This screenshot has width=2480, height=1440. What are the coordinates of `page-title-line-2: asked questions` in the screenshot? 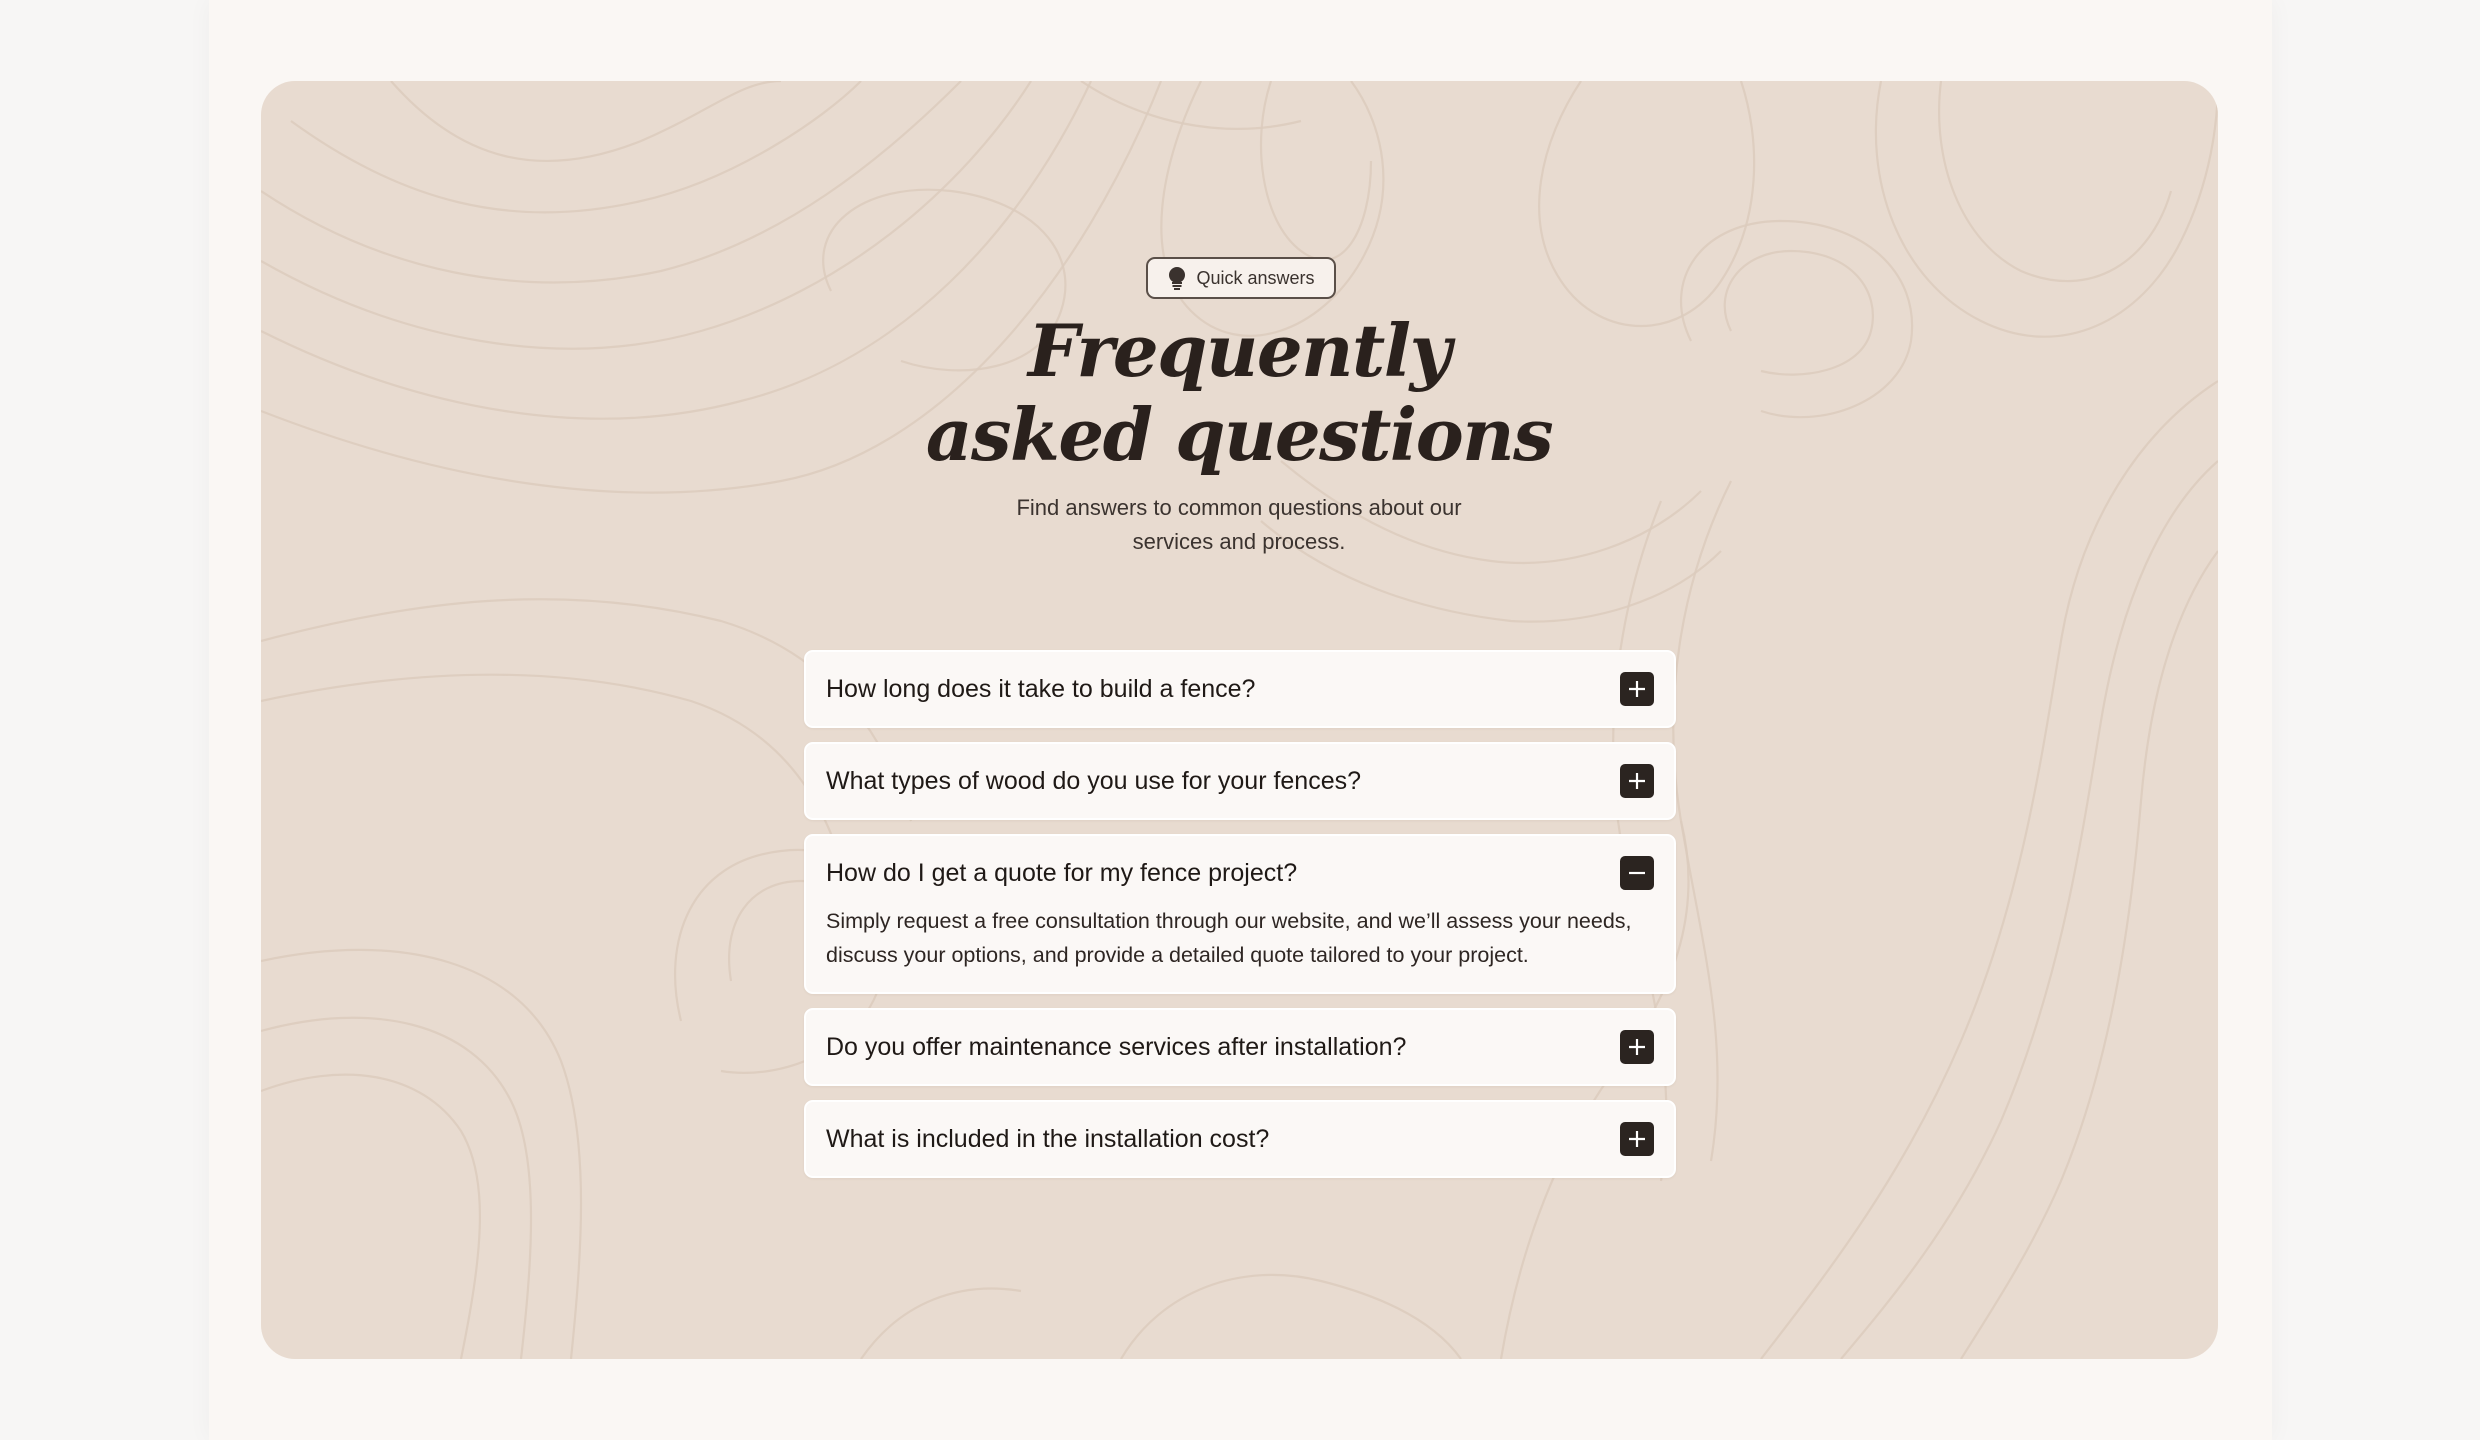 It's located at (1239, 434).